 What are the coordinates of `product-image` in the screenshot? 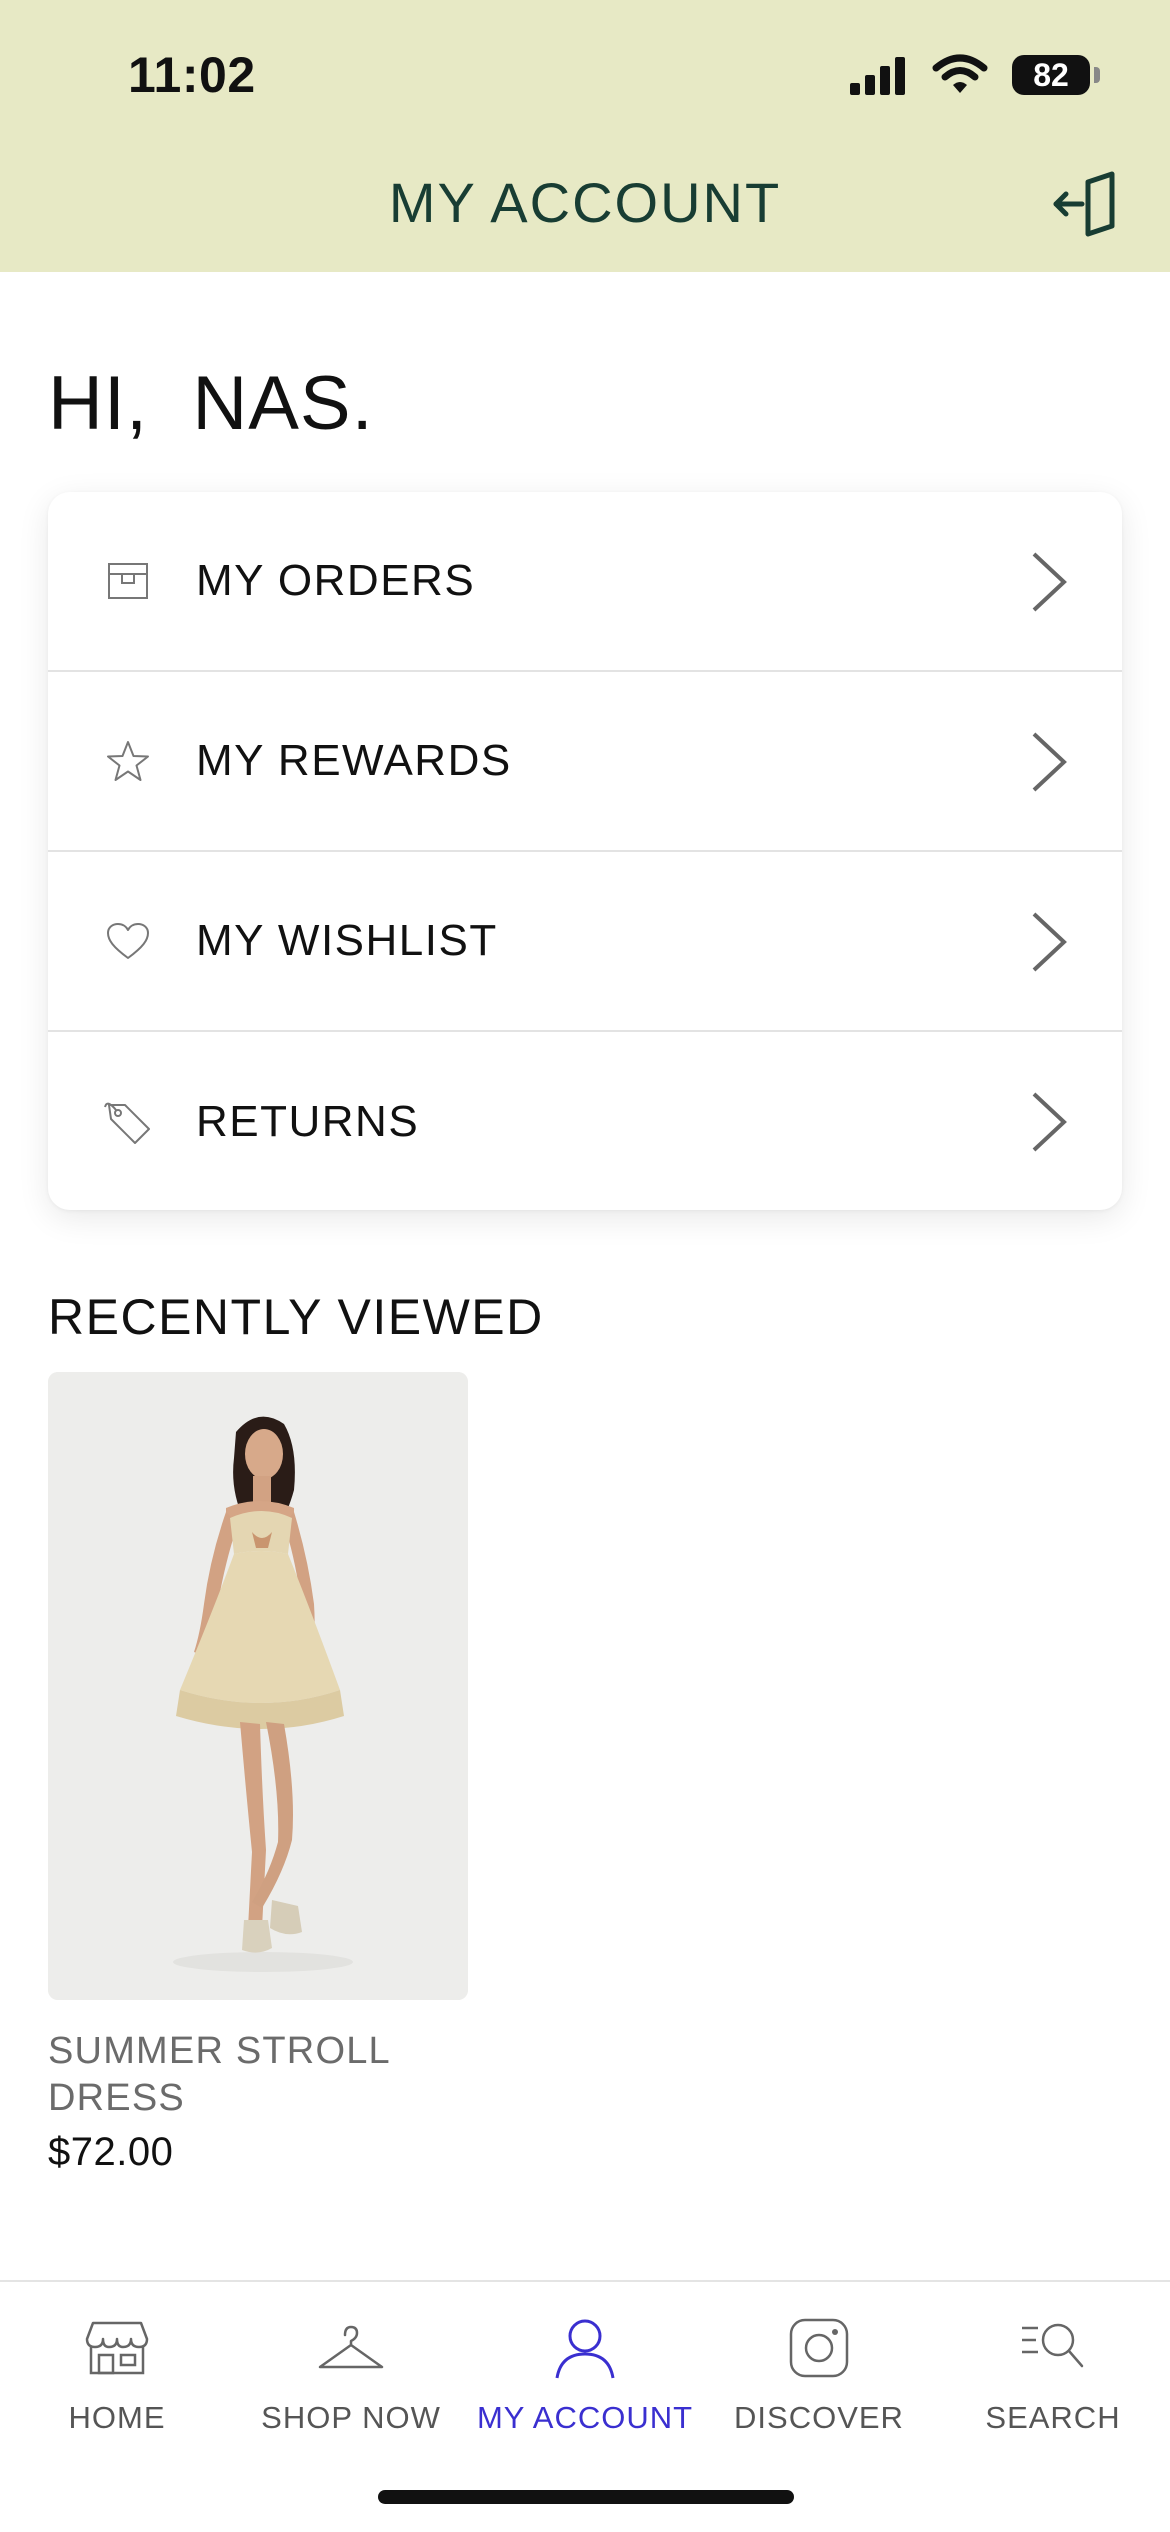 It's located at (258, 1686).